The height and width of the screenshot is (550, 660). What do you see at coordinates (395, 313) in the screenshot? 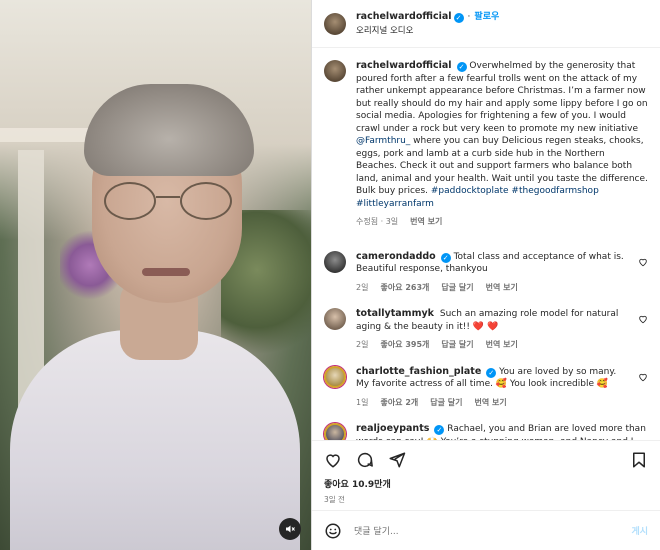
I see `commenter-username: totallytammyk` at bounding box center [395, 313].